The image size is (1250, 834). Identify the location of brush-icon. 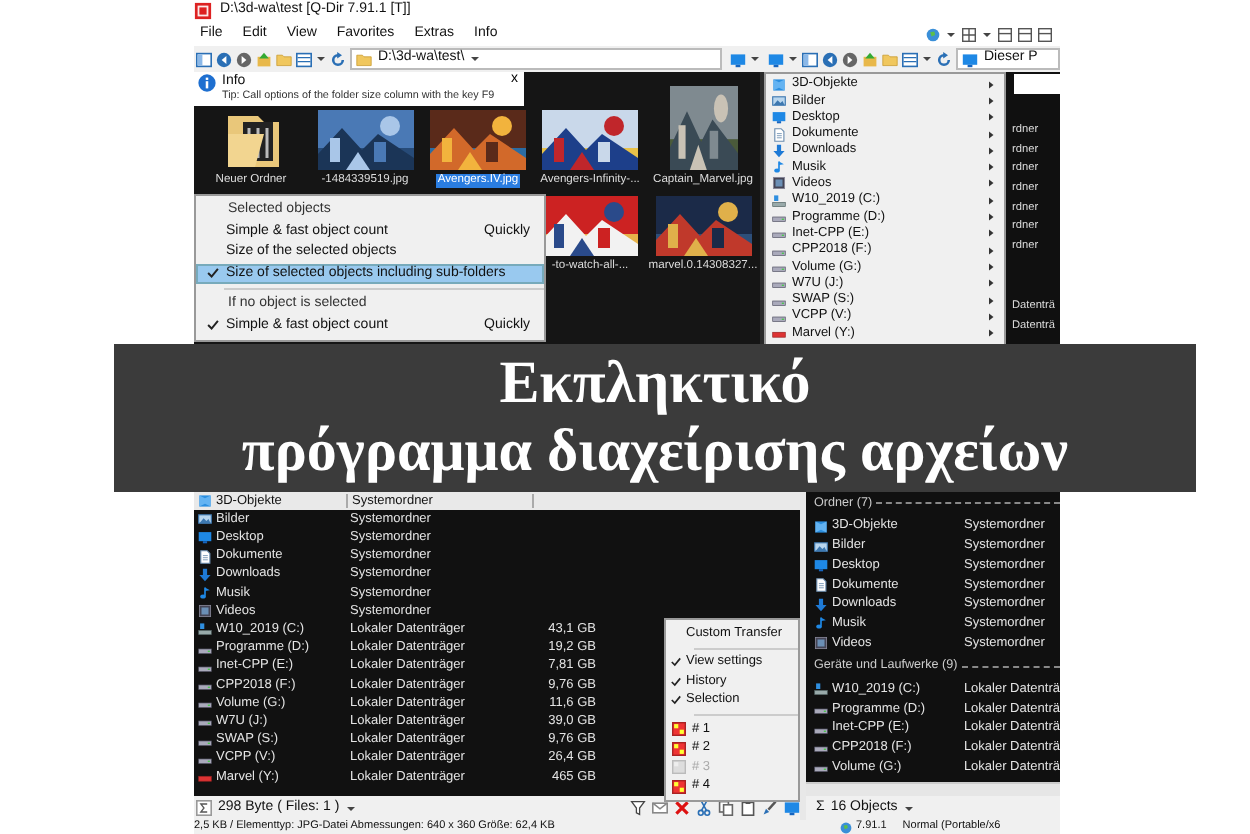
(770, 808).